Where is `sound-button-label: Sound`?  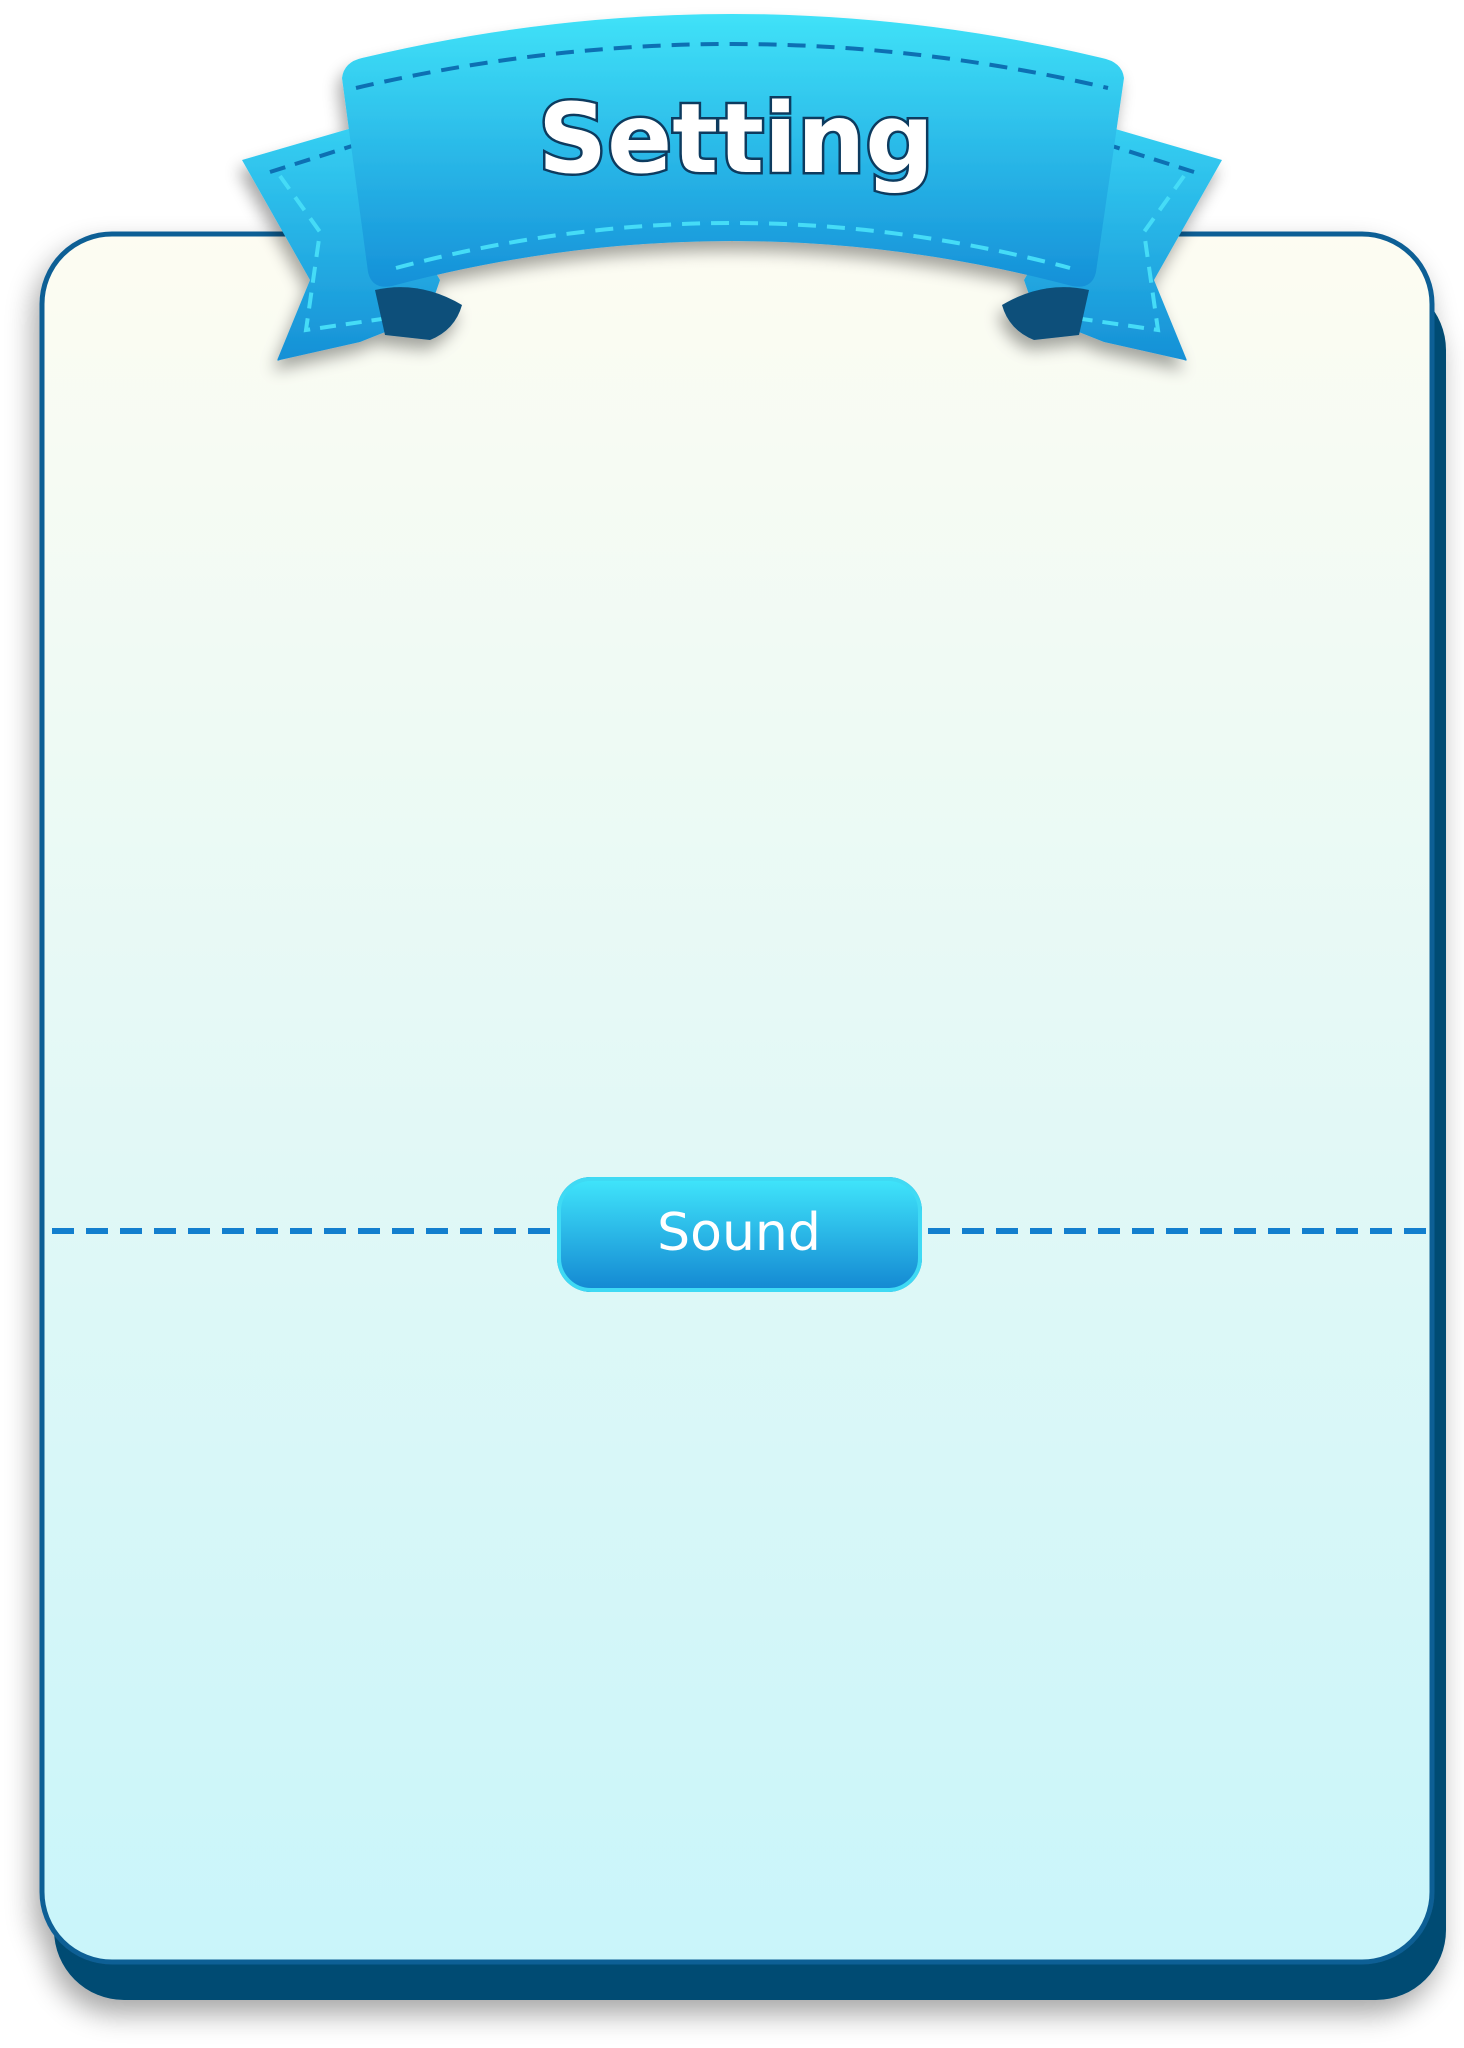 sound-button-label: Sound is located at coordinates (739, 1233).